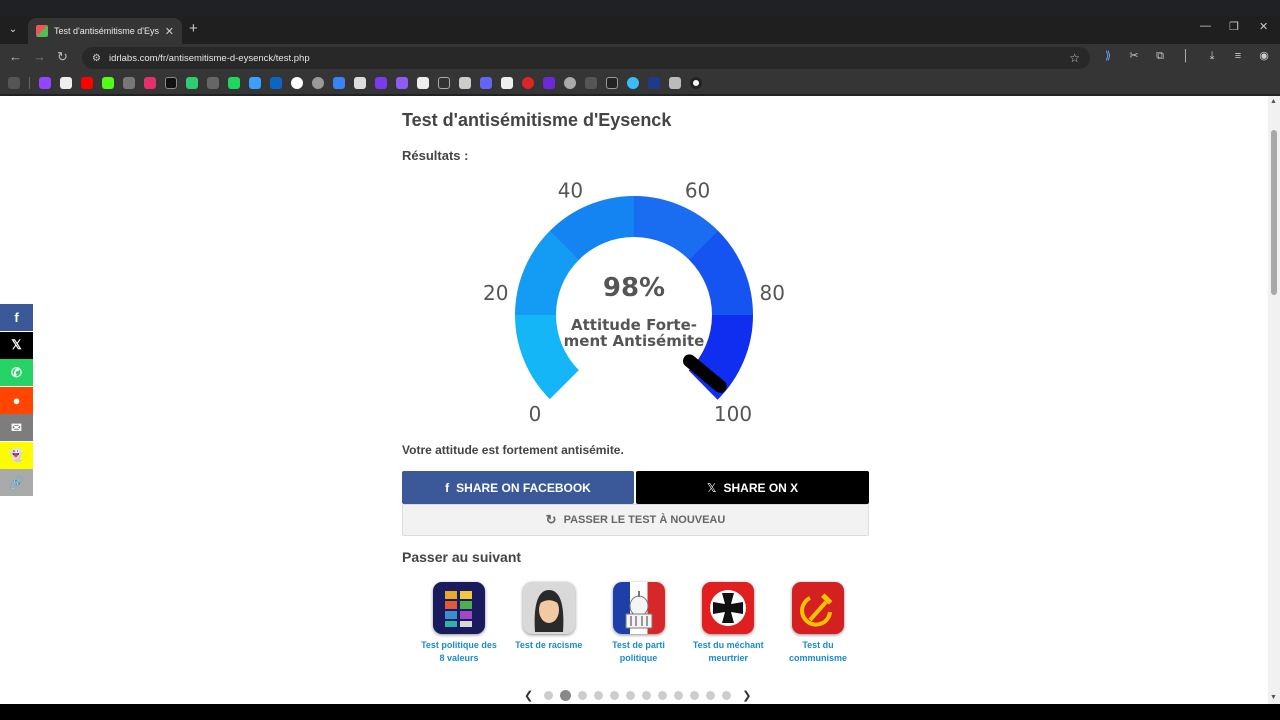  What do you see at coordinates (1234, 26) in the screenshot?
I see `restore-icon: ❐` at bounding box center [1234, 26].